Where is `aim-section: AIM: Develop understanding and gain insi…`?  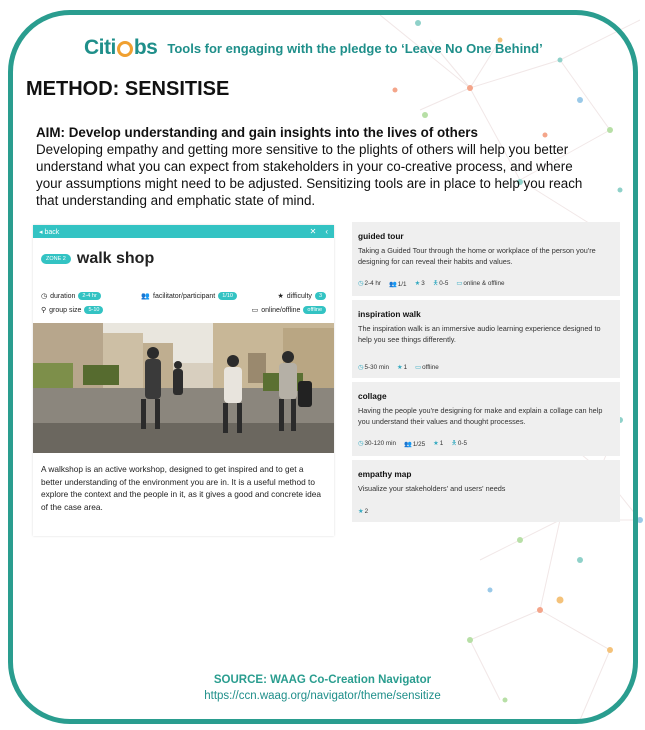
aim-section: AIM: Develop understanding and gain insi… is located at coordinates (316, 166).